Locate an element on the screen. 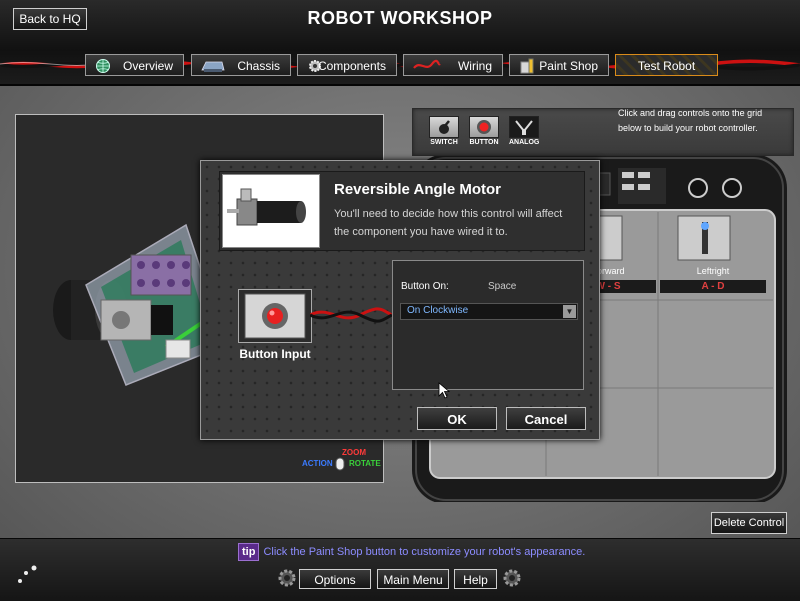 Image resolution: width=800 pixels, height=601 pixels. dialog-title: Reversible Angle Motor is located at coordinates (417, 189).